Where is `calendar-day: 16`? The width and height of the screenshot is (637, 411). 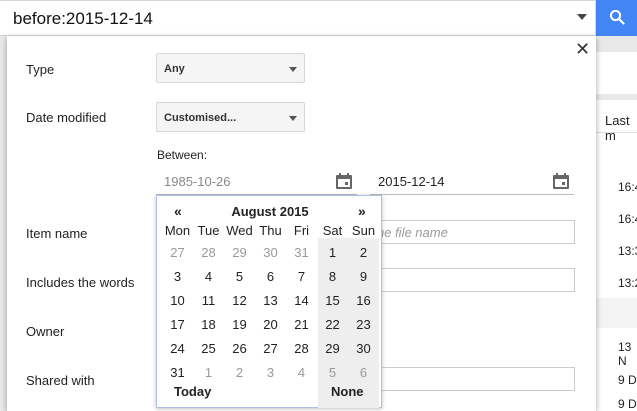
calendar-day: 16 is located at coordinates (363, 300).